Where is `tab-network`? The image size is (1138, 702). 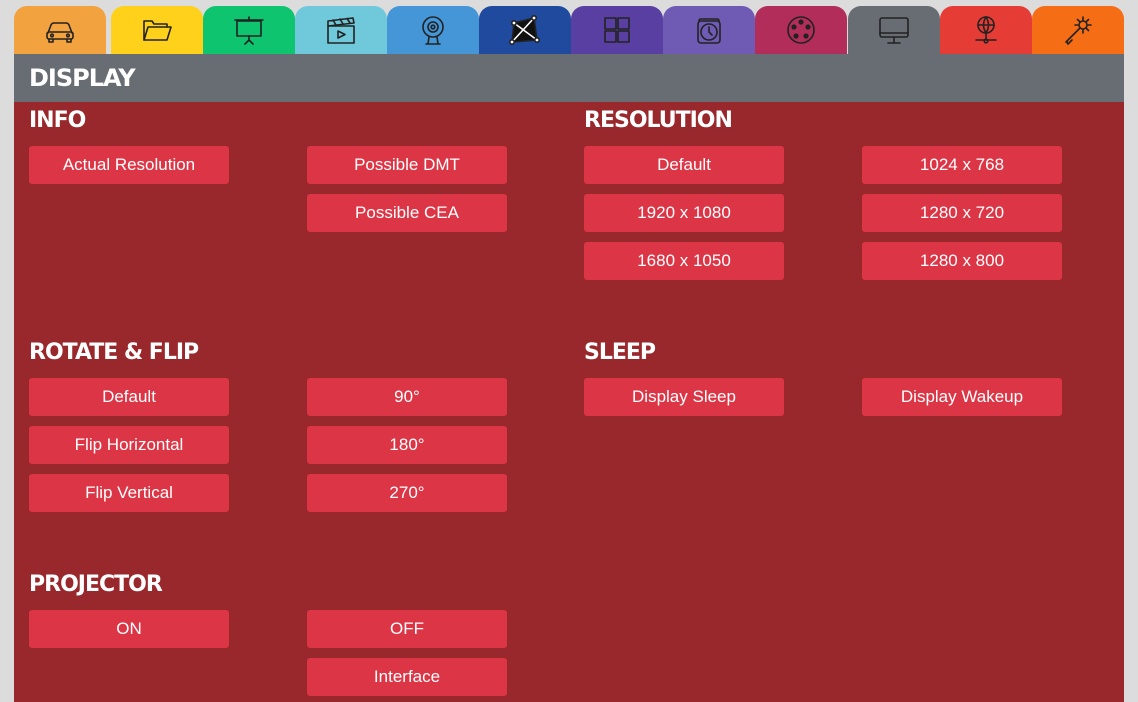 tab-network is located at coordinates (986, 30).